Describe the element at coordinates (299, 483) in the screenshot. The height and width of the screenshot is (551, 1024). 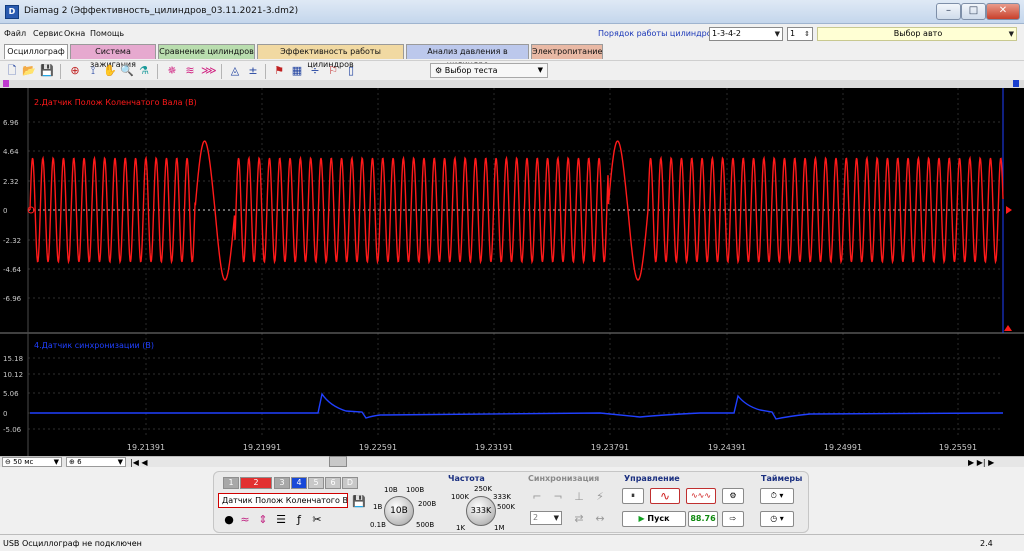
I see `channel-4-button: 4` at that location.